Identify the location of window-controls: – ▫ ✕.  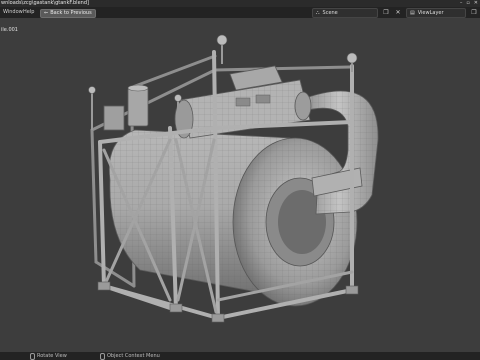
(469, 3).